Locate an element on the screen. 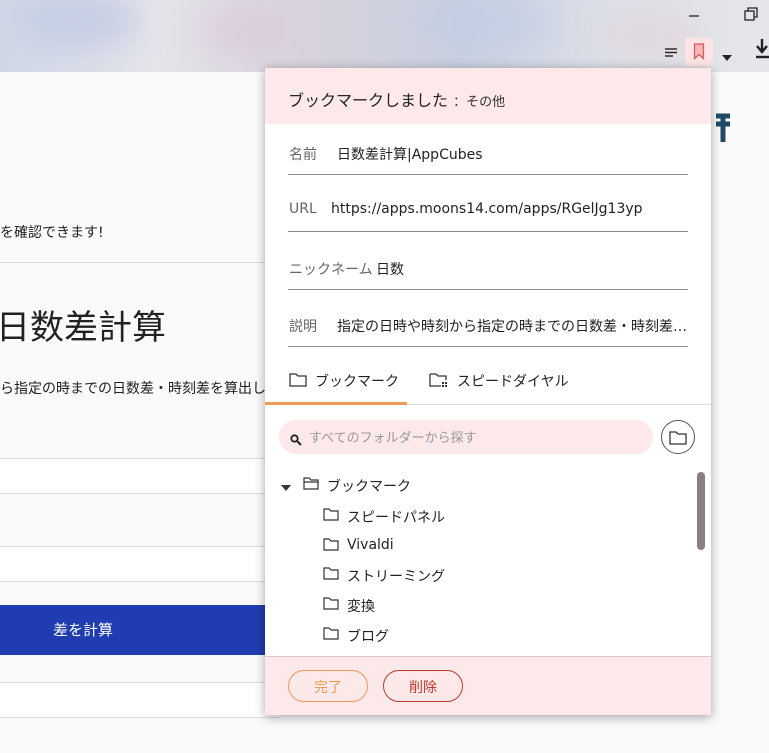  nickname-label: ニックネーム is located at coordinates (331, 270).